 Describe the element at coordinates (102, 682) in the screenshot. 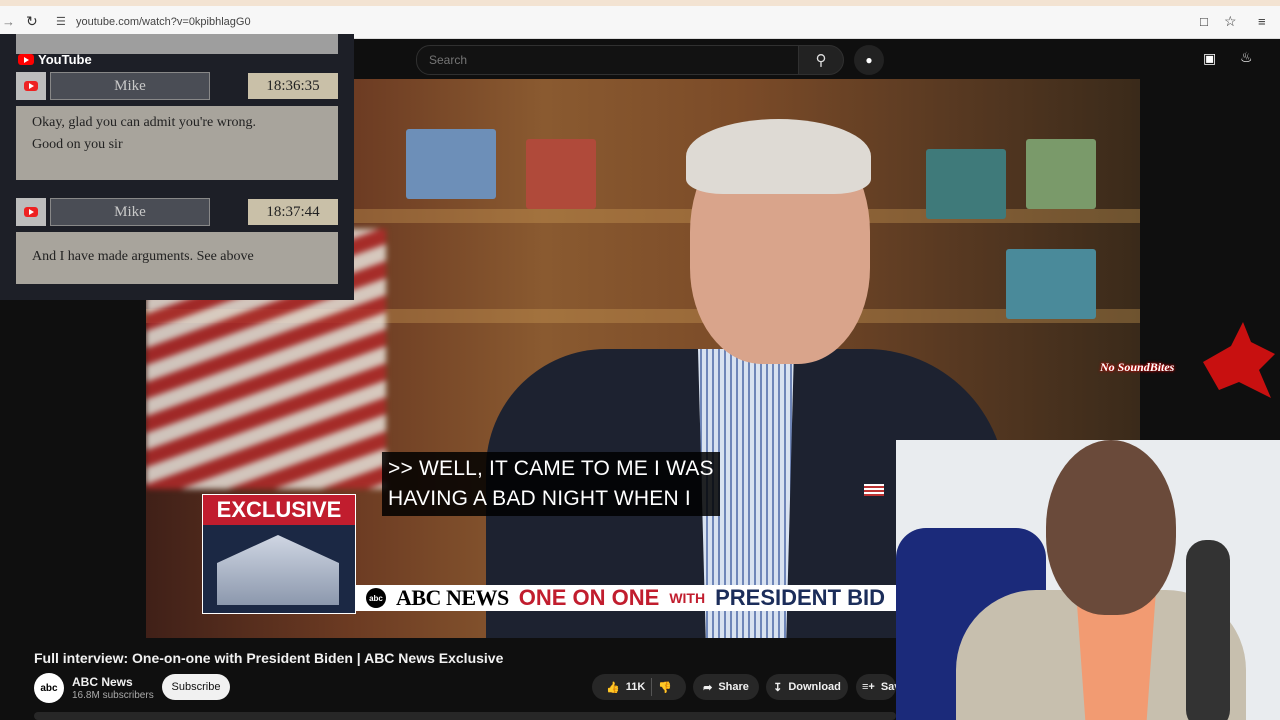

I see `channel-name: ABC News` at that location.